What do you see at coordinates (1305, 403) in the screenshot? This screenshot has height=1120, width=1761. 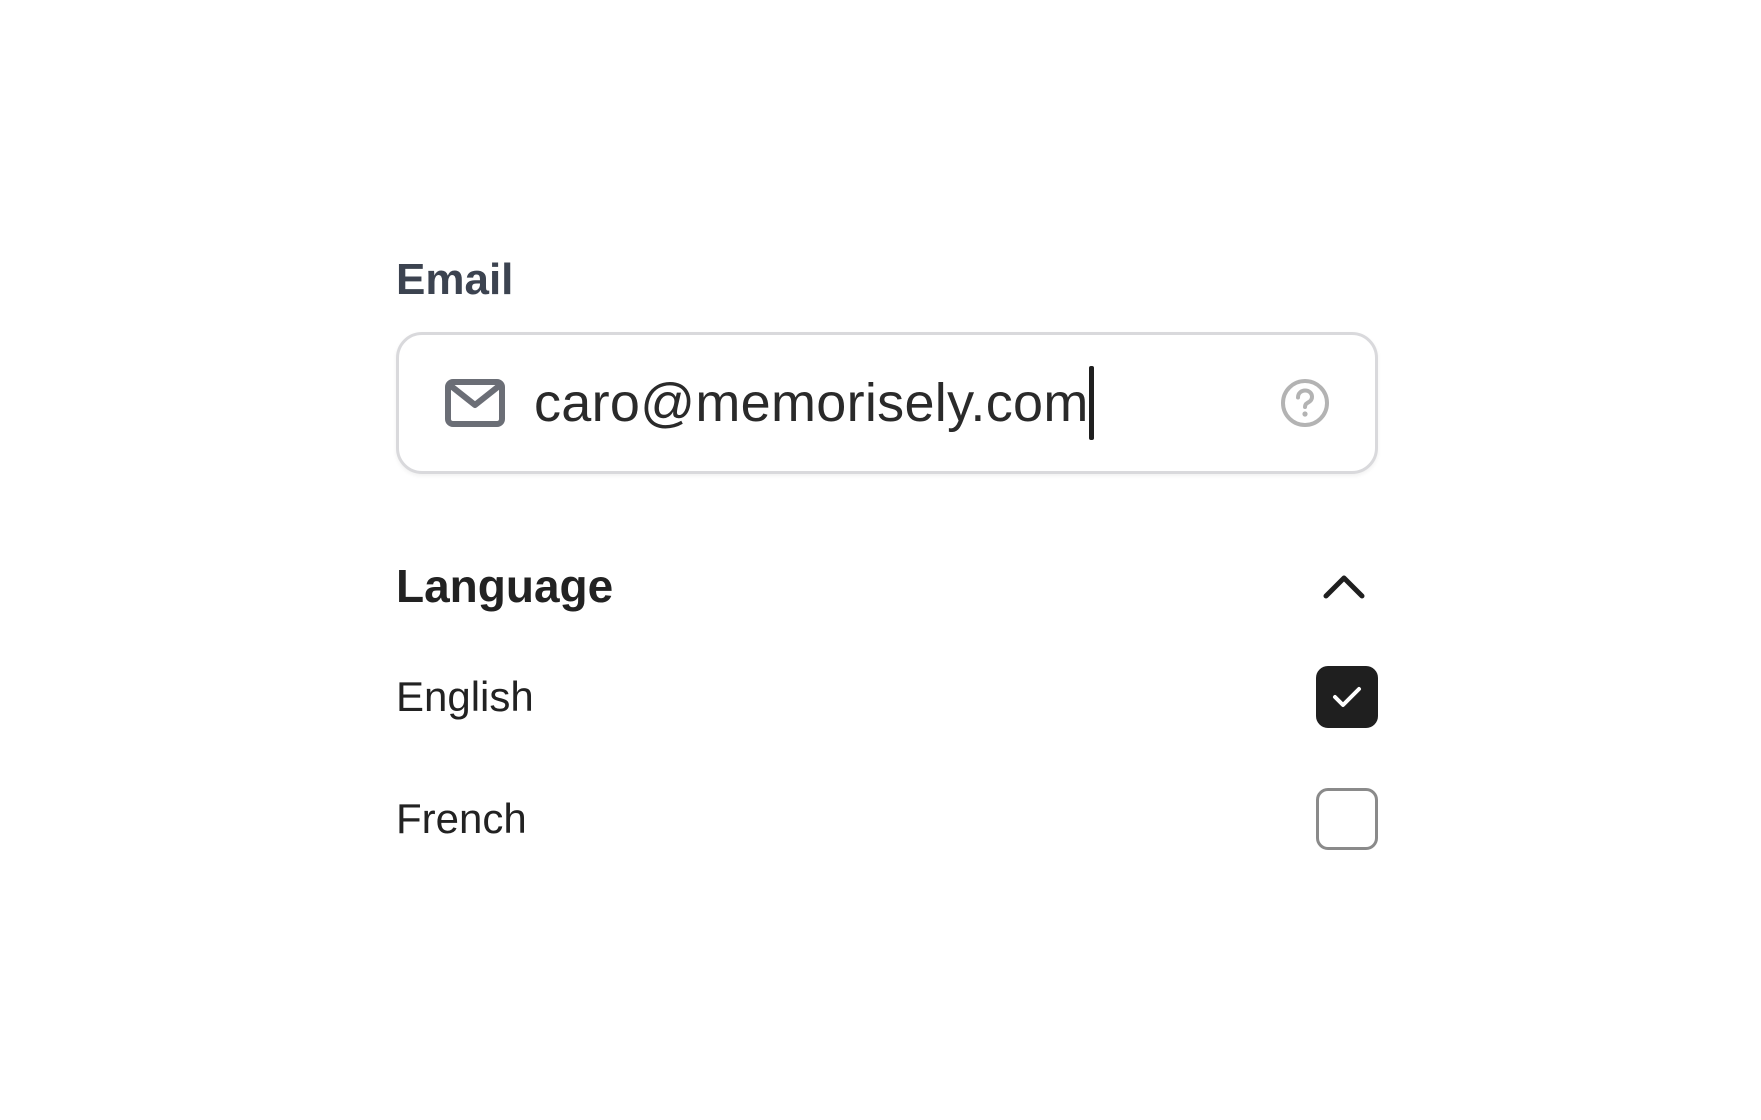 I see `help-circle-icon` at bounding box center [1305, 403].